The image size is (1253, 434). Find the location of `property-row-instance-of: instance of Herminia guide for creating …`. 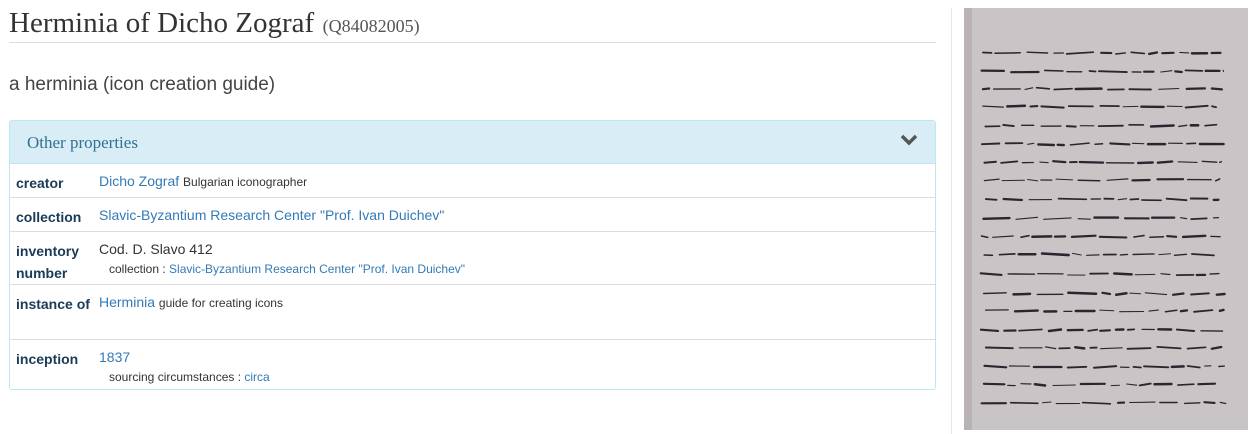

property-row-instance-of: instance of Herminia guide for creating … is located at coordinates (472, 312).